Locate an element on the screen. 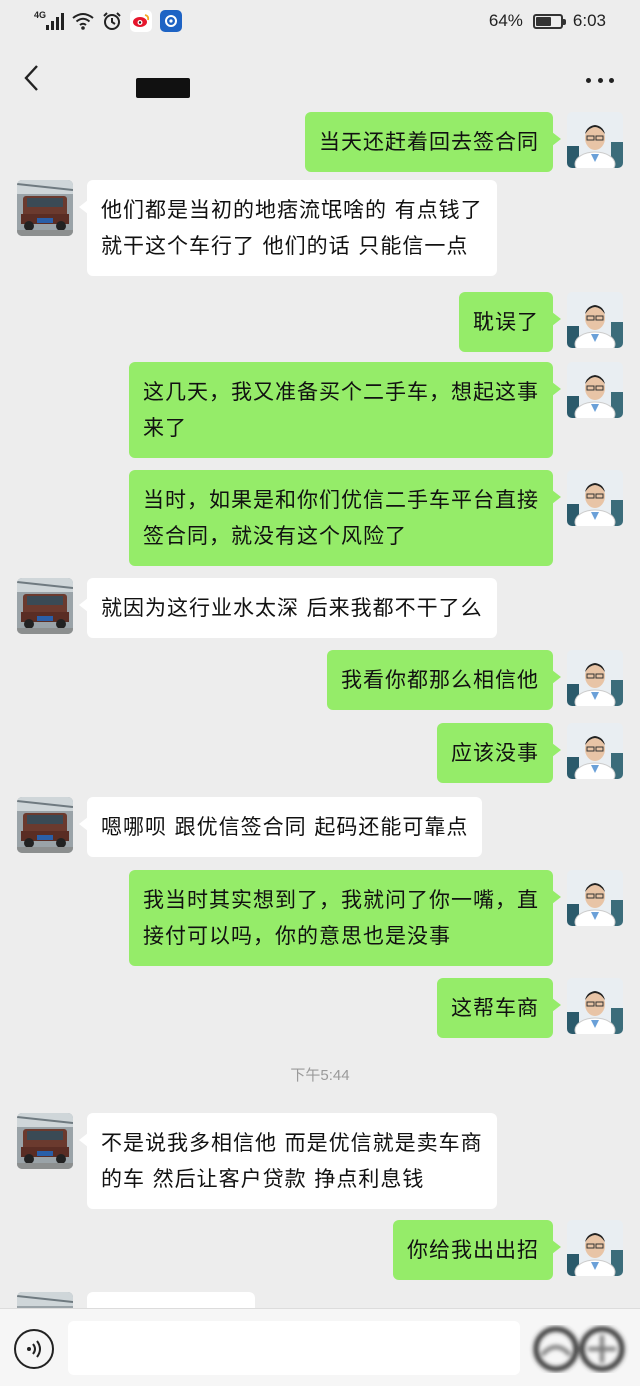 This screenshot has height=1386, width=640. alarm-clock-icon is located at coordinates (112, 21).